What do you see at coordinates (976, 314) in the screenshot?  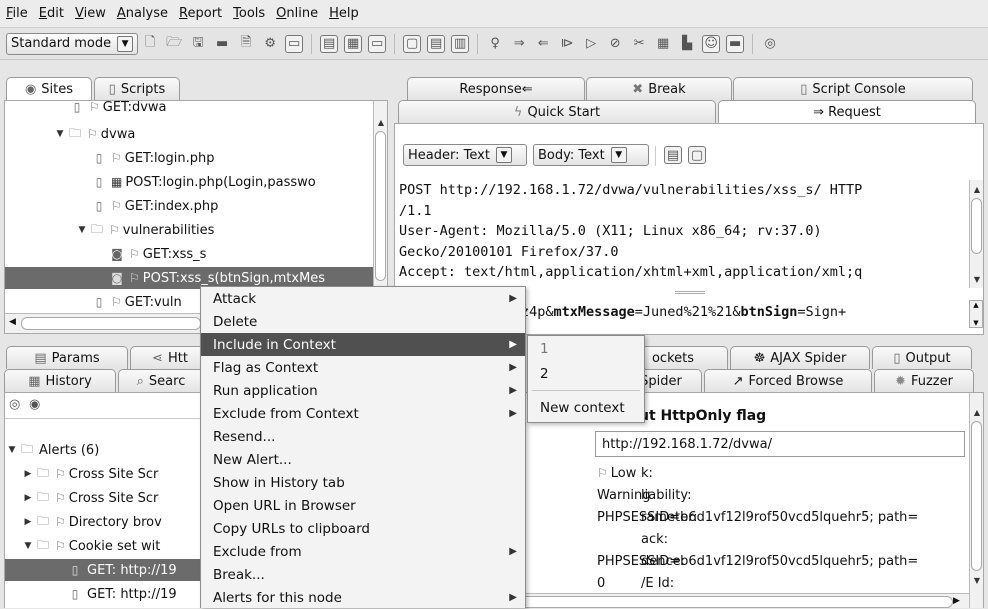 I see `body-spin-scroll: ▲ ▼` at bounding box center [976, 314].